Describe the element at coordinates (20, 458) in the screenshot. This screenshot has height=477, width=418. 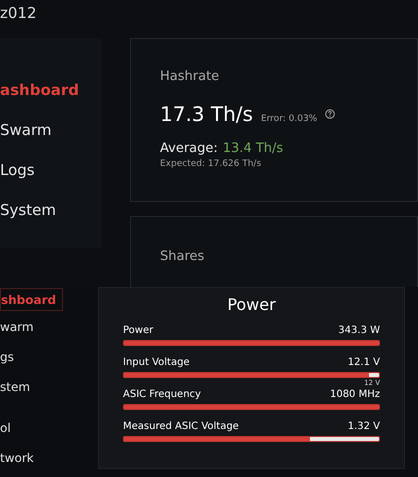
I see `nav-item: twork` at that location.